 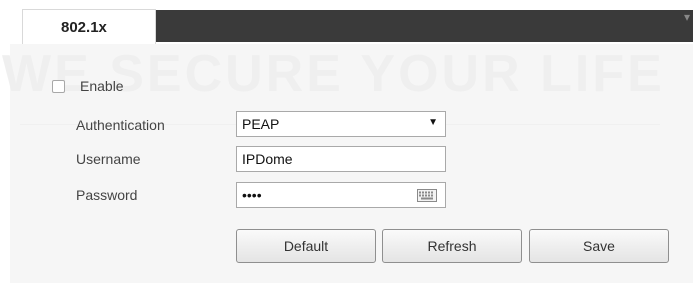 What do you see at coordinates (424, 26) in the screenshot?
I see `header-bar: ▾` at bounding box center [424, 26].